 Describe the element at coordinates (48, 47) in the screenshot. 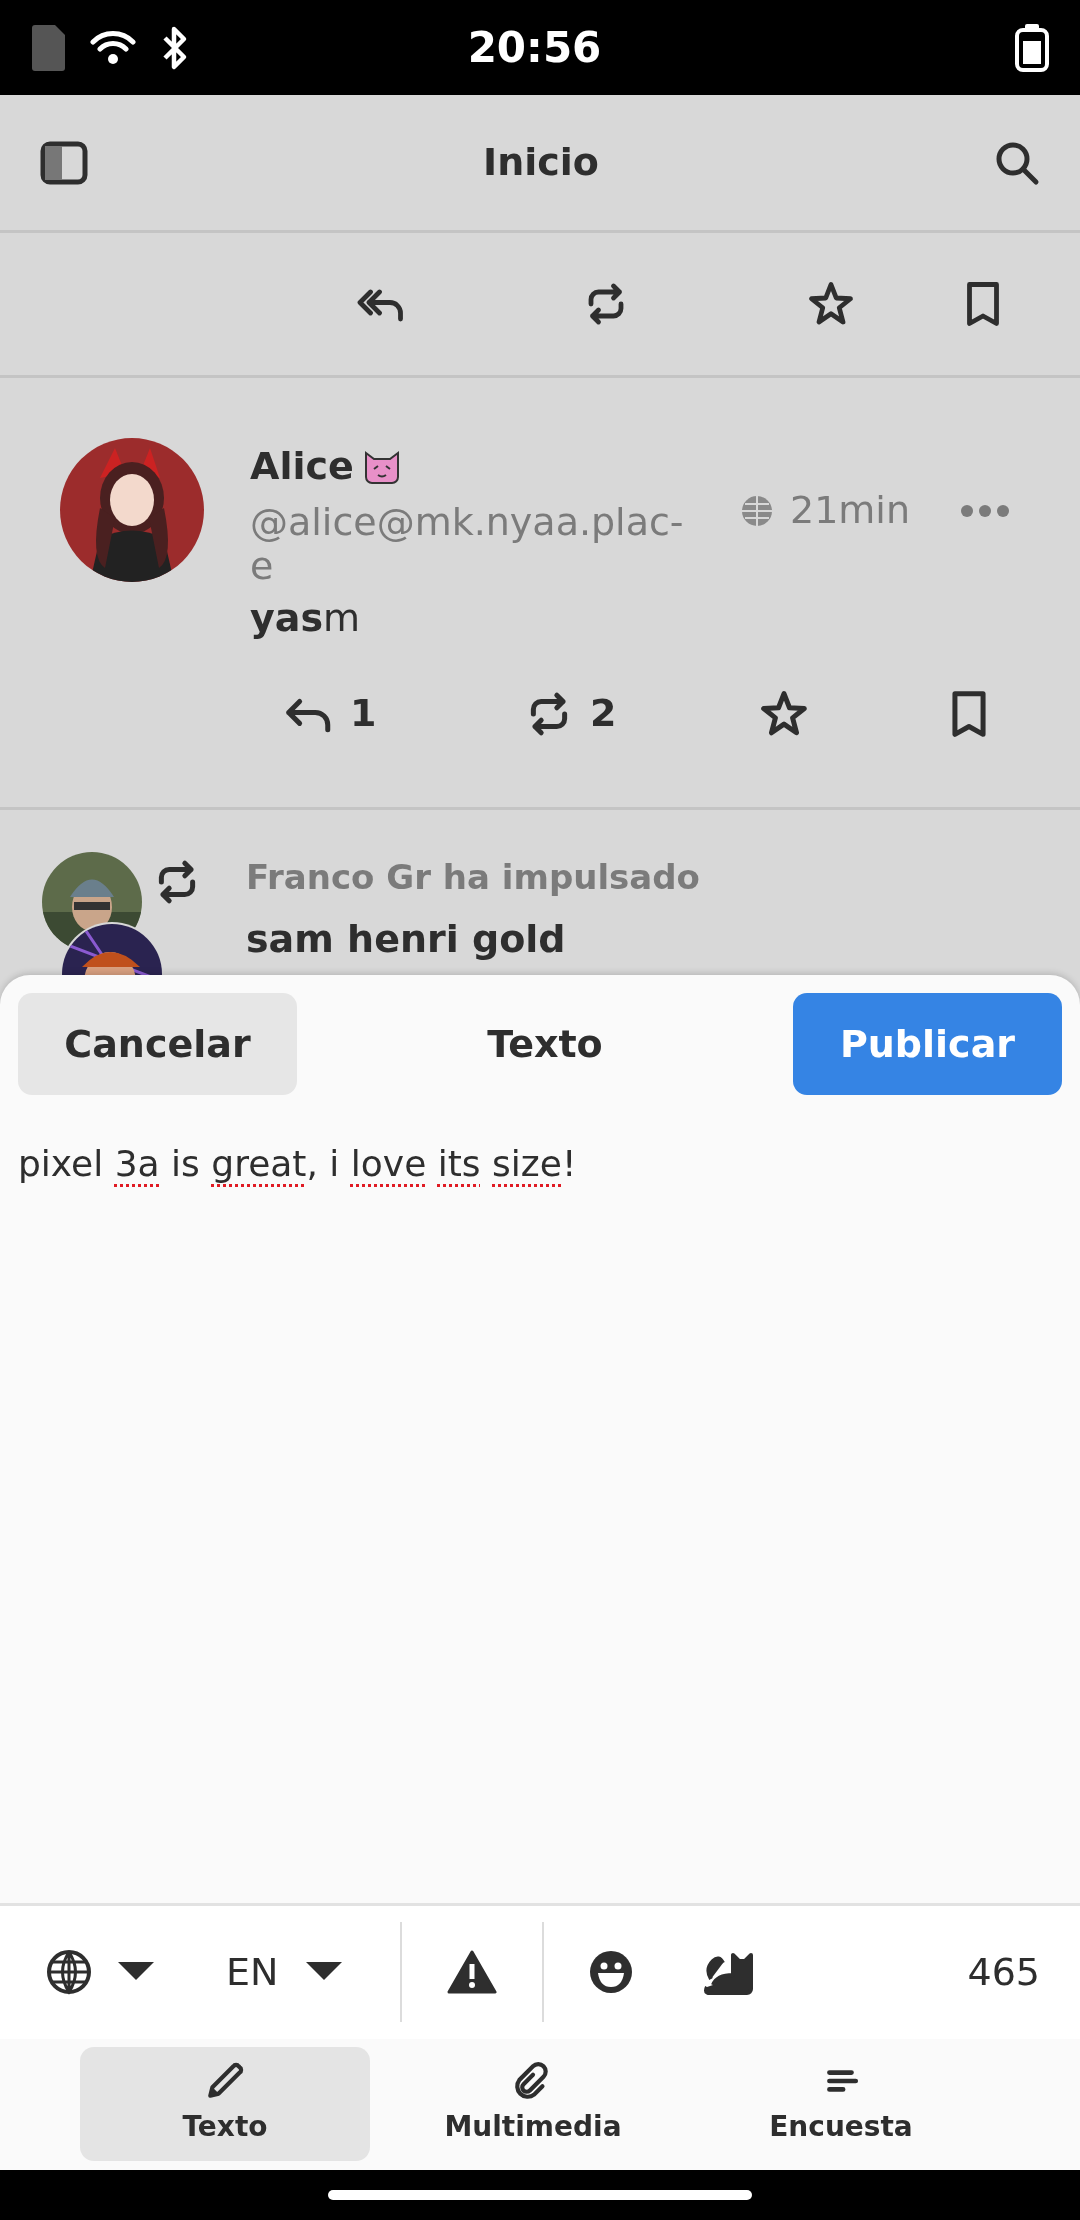

I see `sim-card-icon` at that location.